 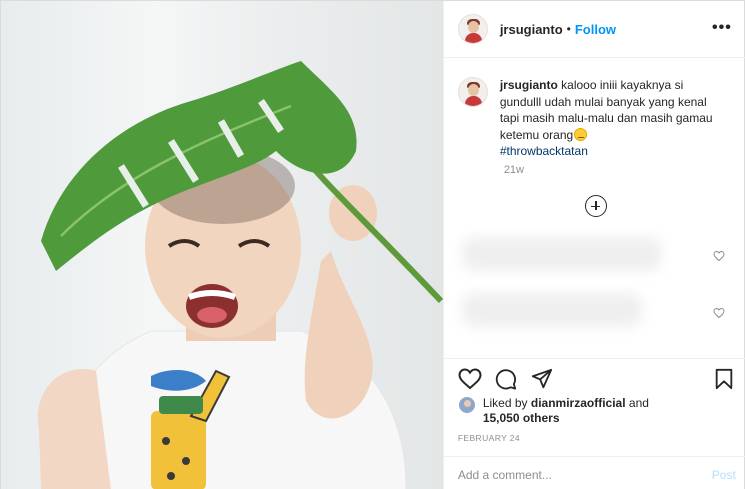 What do you see at coordinates (722, 28) in the screenshot?
I see `more-options-icon: •••` at bounding box center [722, 28].